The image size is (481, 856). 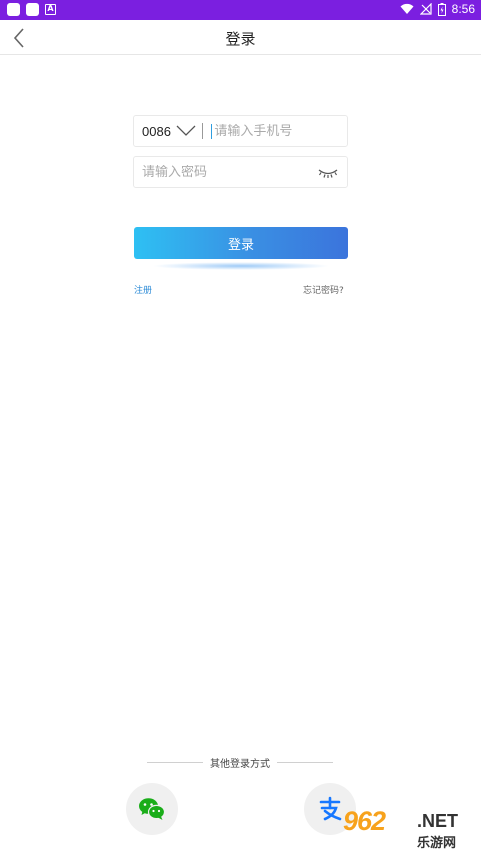 I want to click on battery-icon, so click(x=441, y=9).